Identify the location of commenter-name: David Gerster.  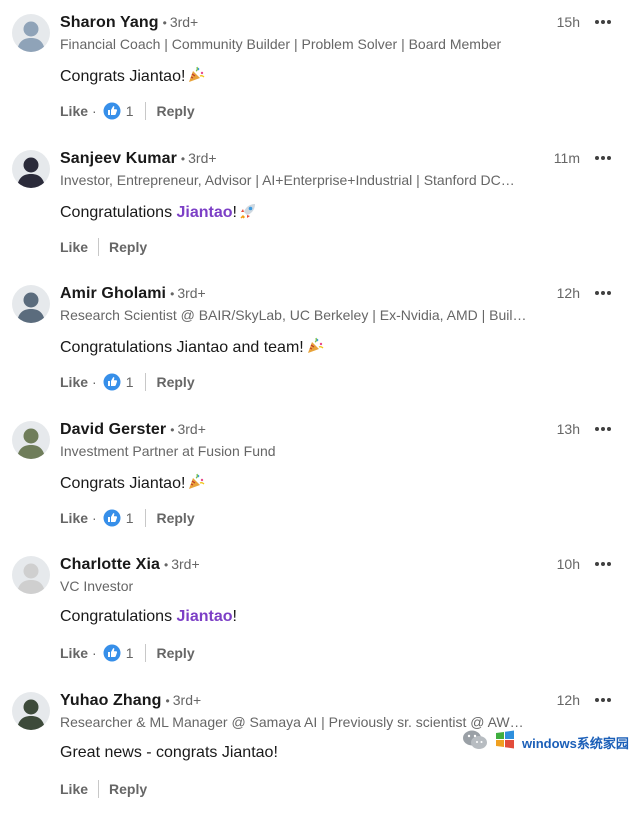
(113, 429).